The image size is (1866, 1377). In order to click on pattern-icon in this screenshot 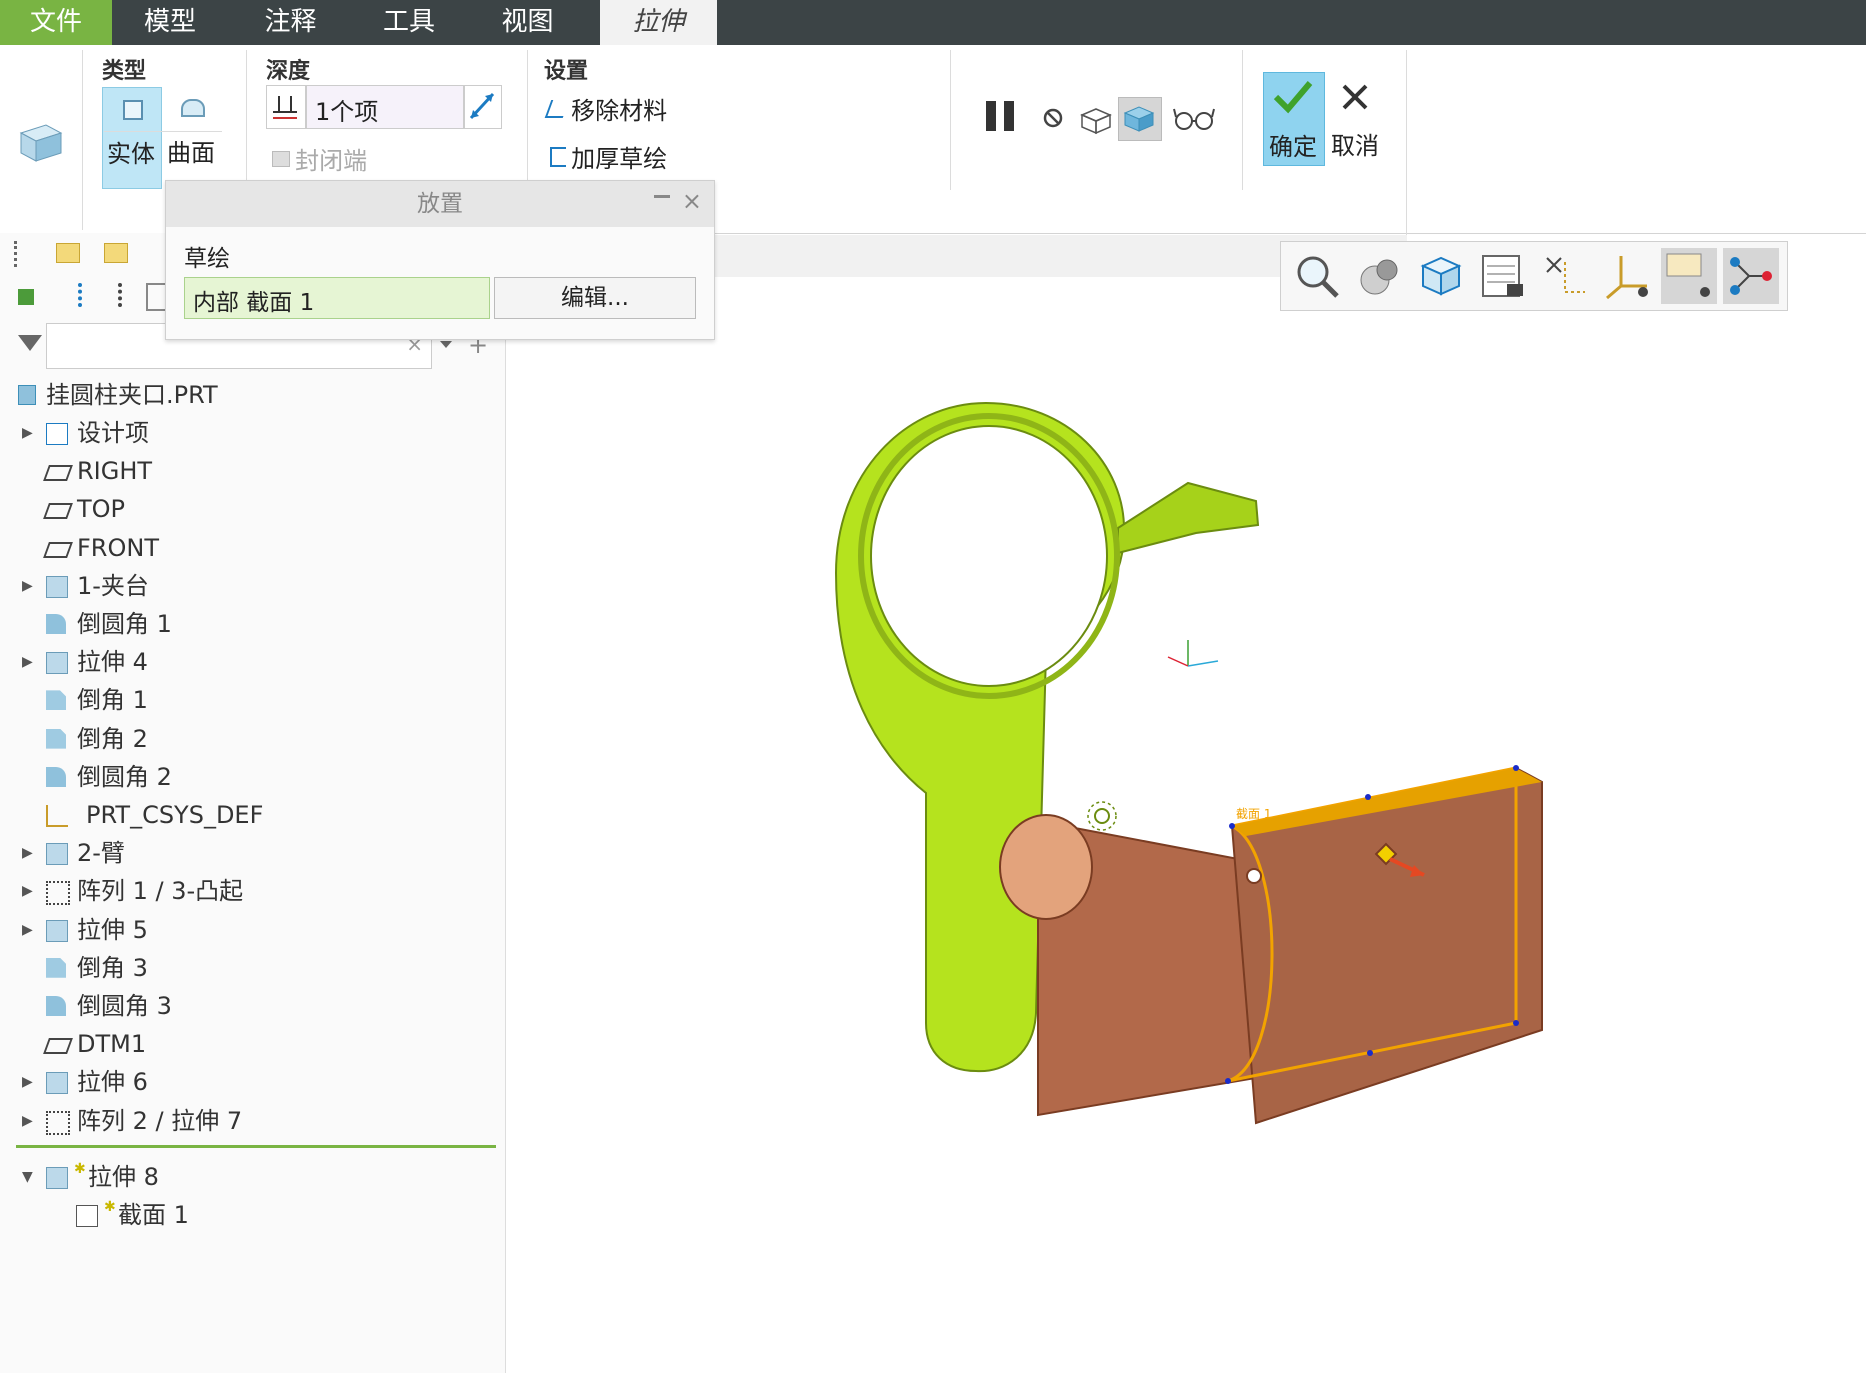, I will do `click(58, 893)`.